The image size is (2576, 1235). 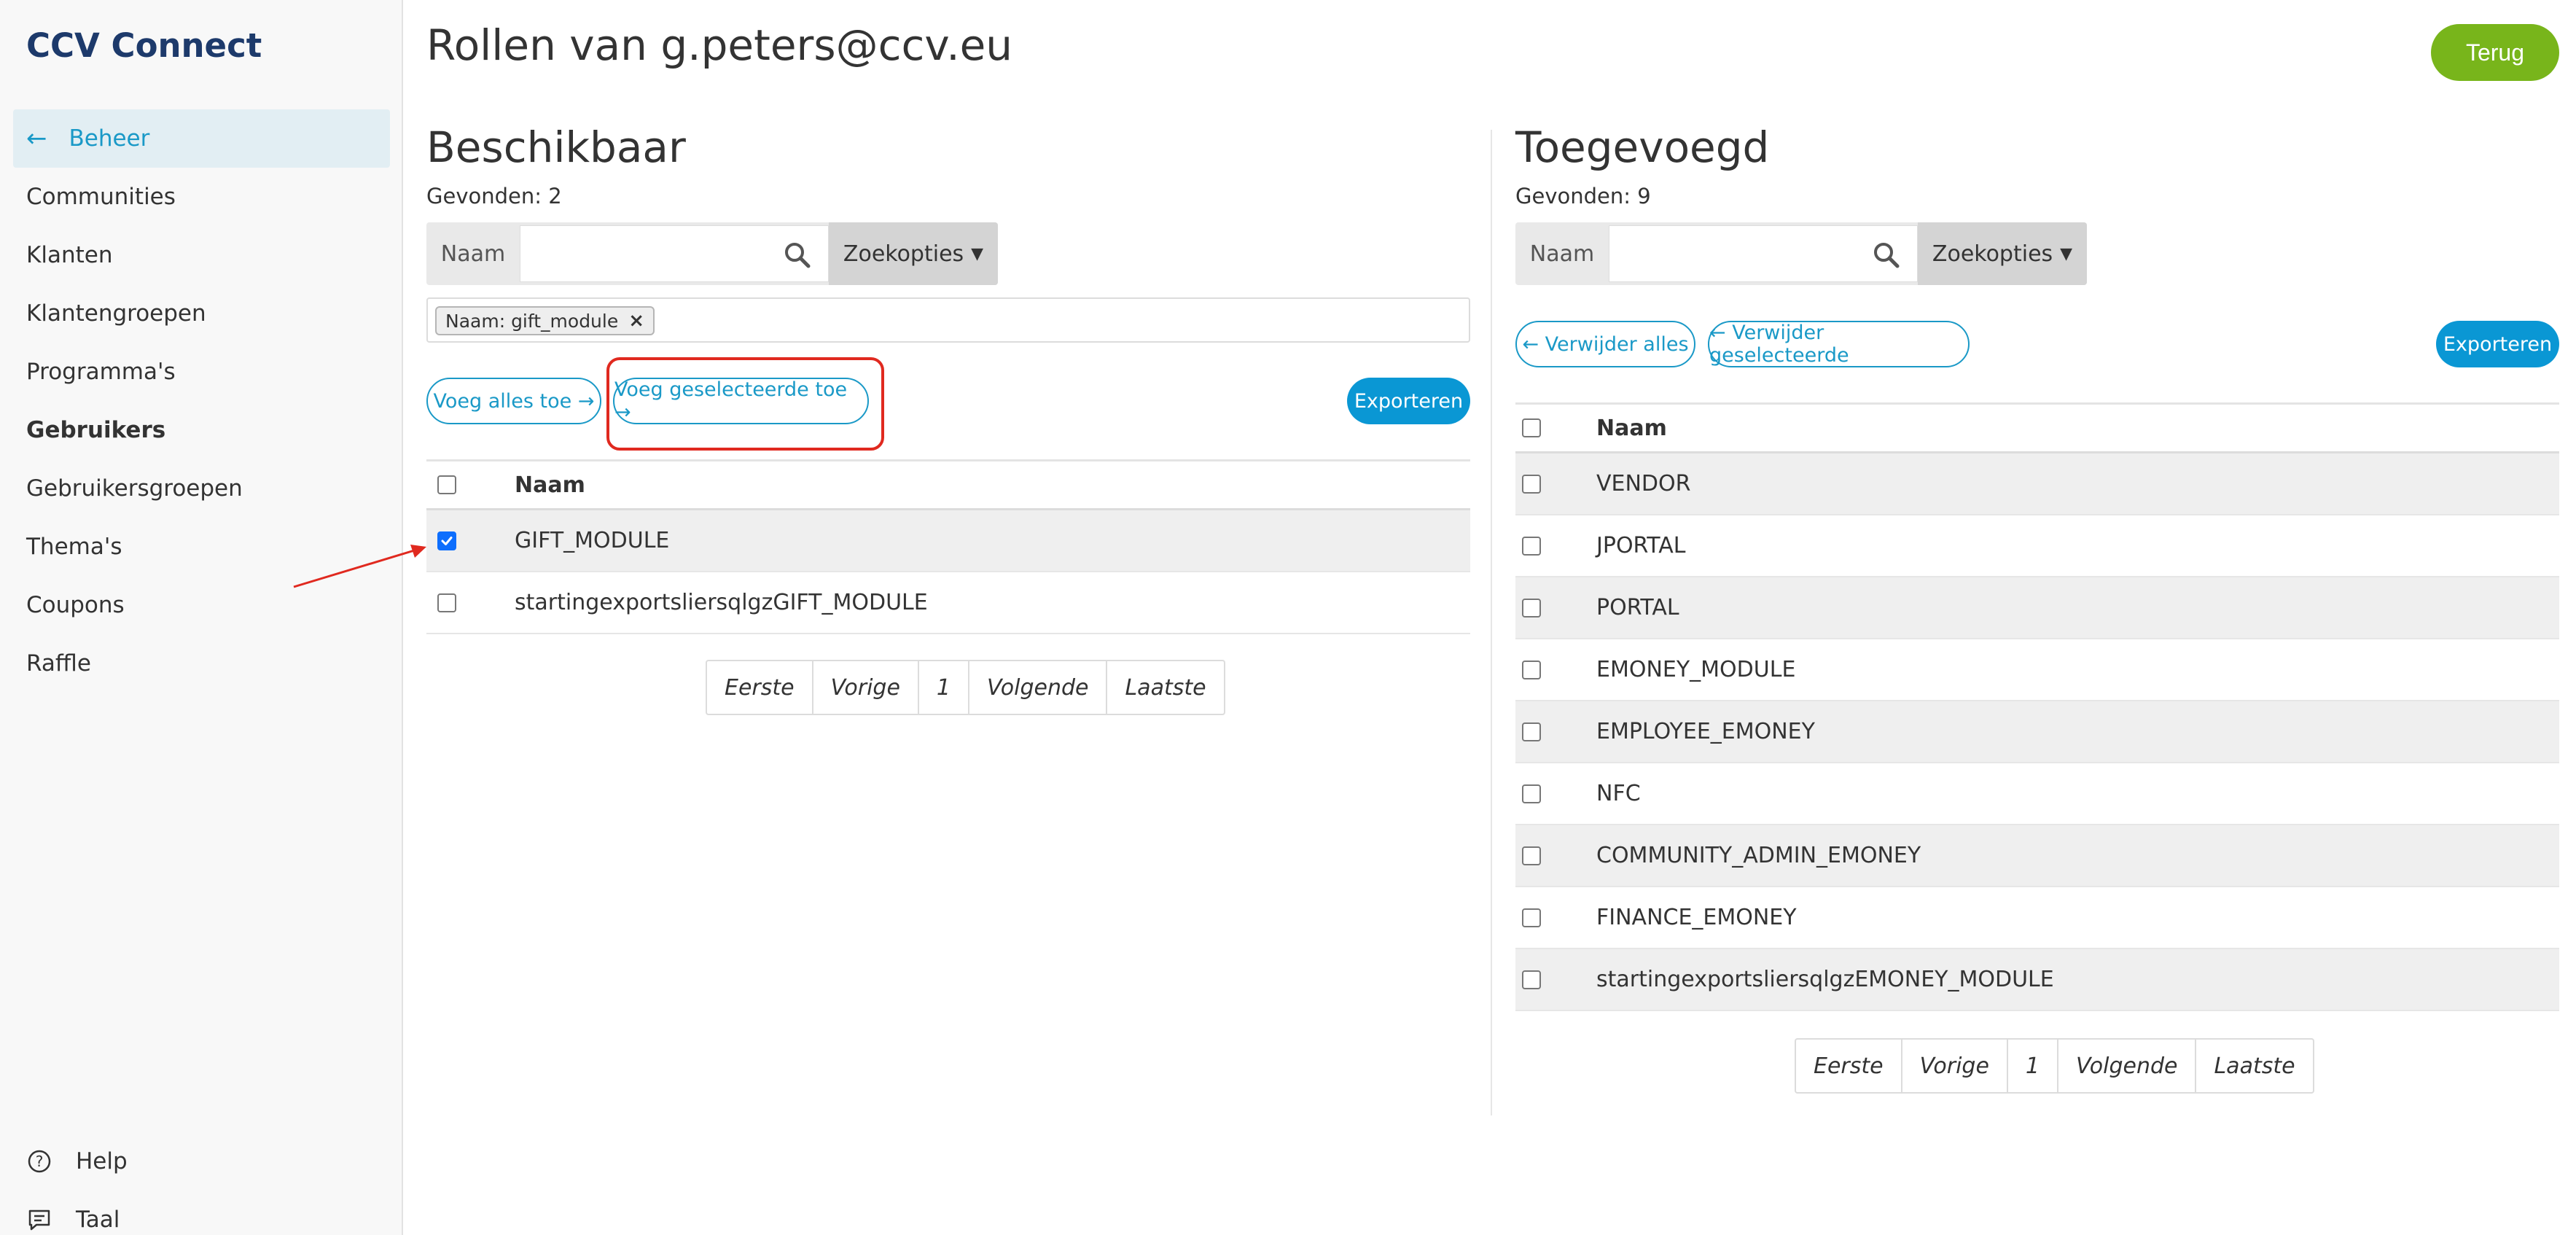 What do you see at coordinates (1491, 622) in the screenshot?
I see `panel-divider` at bounding box center [1491, 622].